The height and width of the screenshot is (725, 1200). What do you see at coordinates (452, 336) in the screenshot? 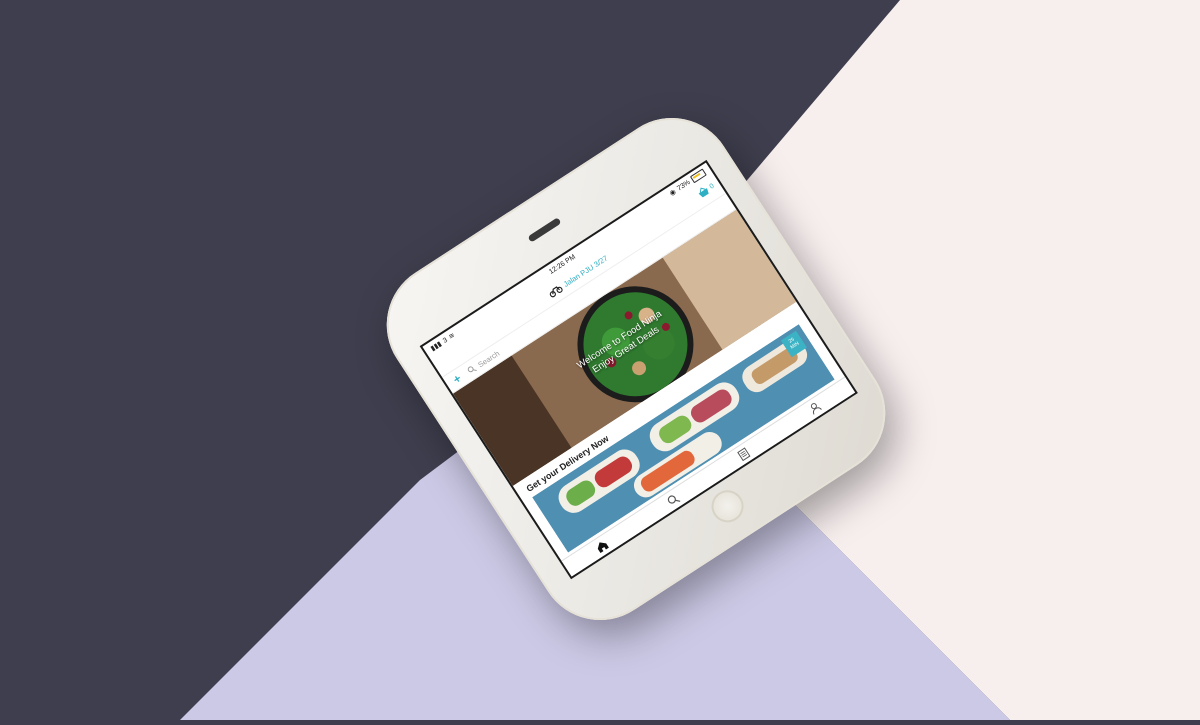
I see `wifi-icon: ≋` at bounding box center [452, 336].